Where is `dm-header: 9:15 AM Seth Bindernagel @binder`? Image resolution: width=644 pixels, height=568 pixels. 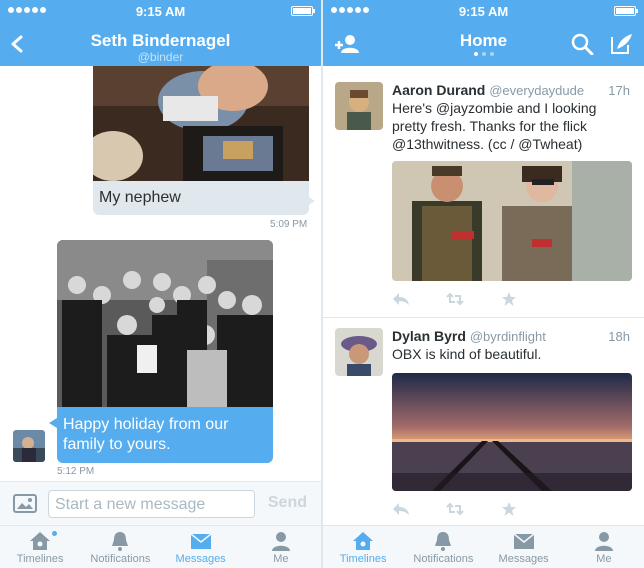 dm-header: 9:15 AM Seth Bindernagel @binder is located at coordinates (160, 33).